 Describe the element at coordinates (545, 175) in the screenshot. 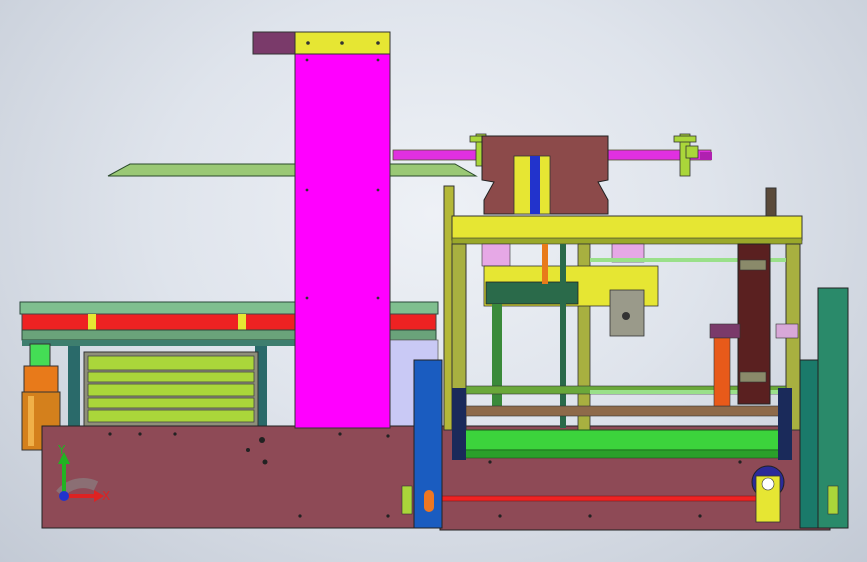

I see `top-brown-block` at that location.